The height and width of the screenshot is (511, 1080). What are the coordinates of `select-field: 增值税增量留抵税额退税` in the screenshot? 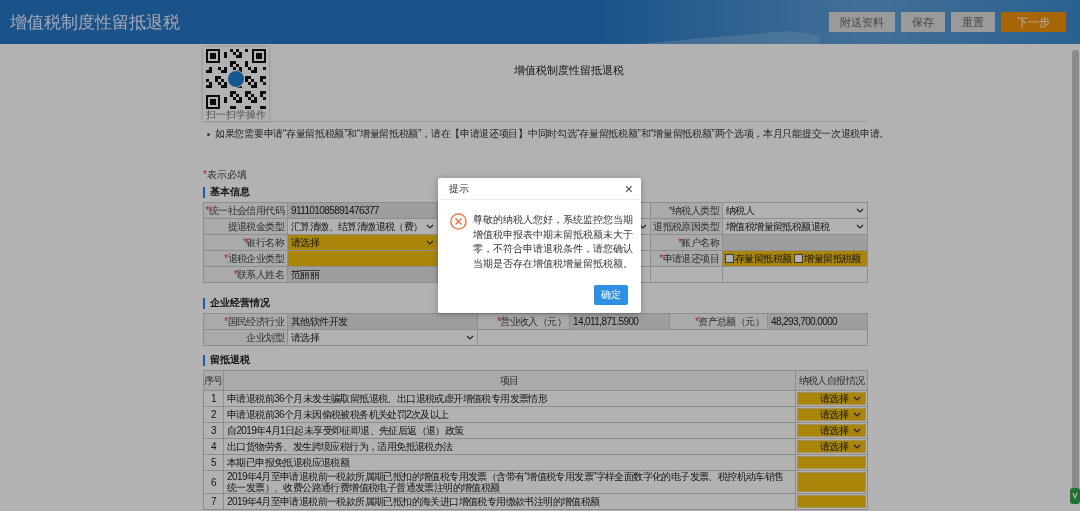 It's located at (795, 227).